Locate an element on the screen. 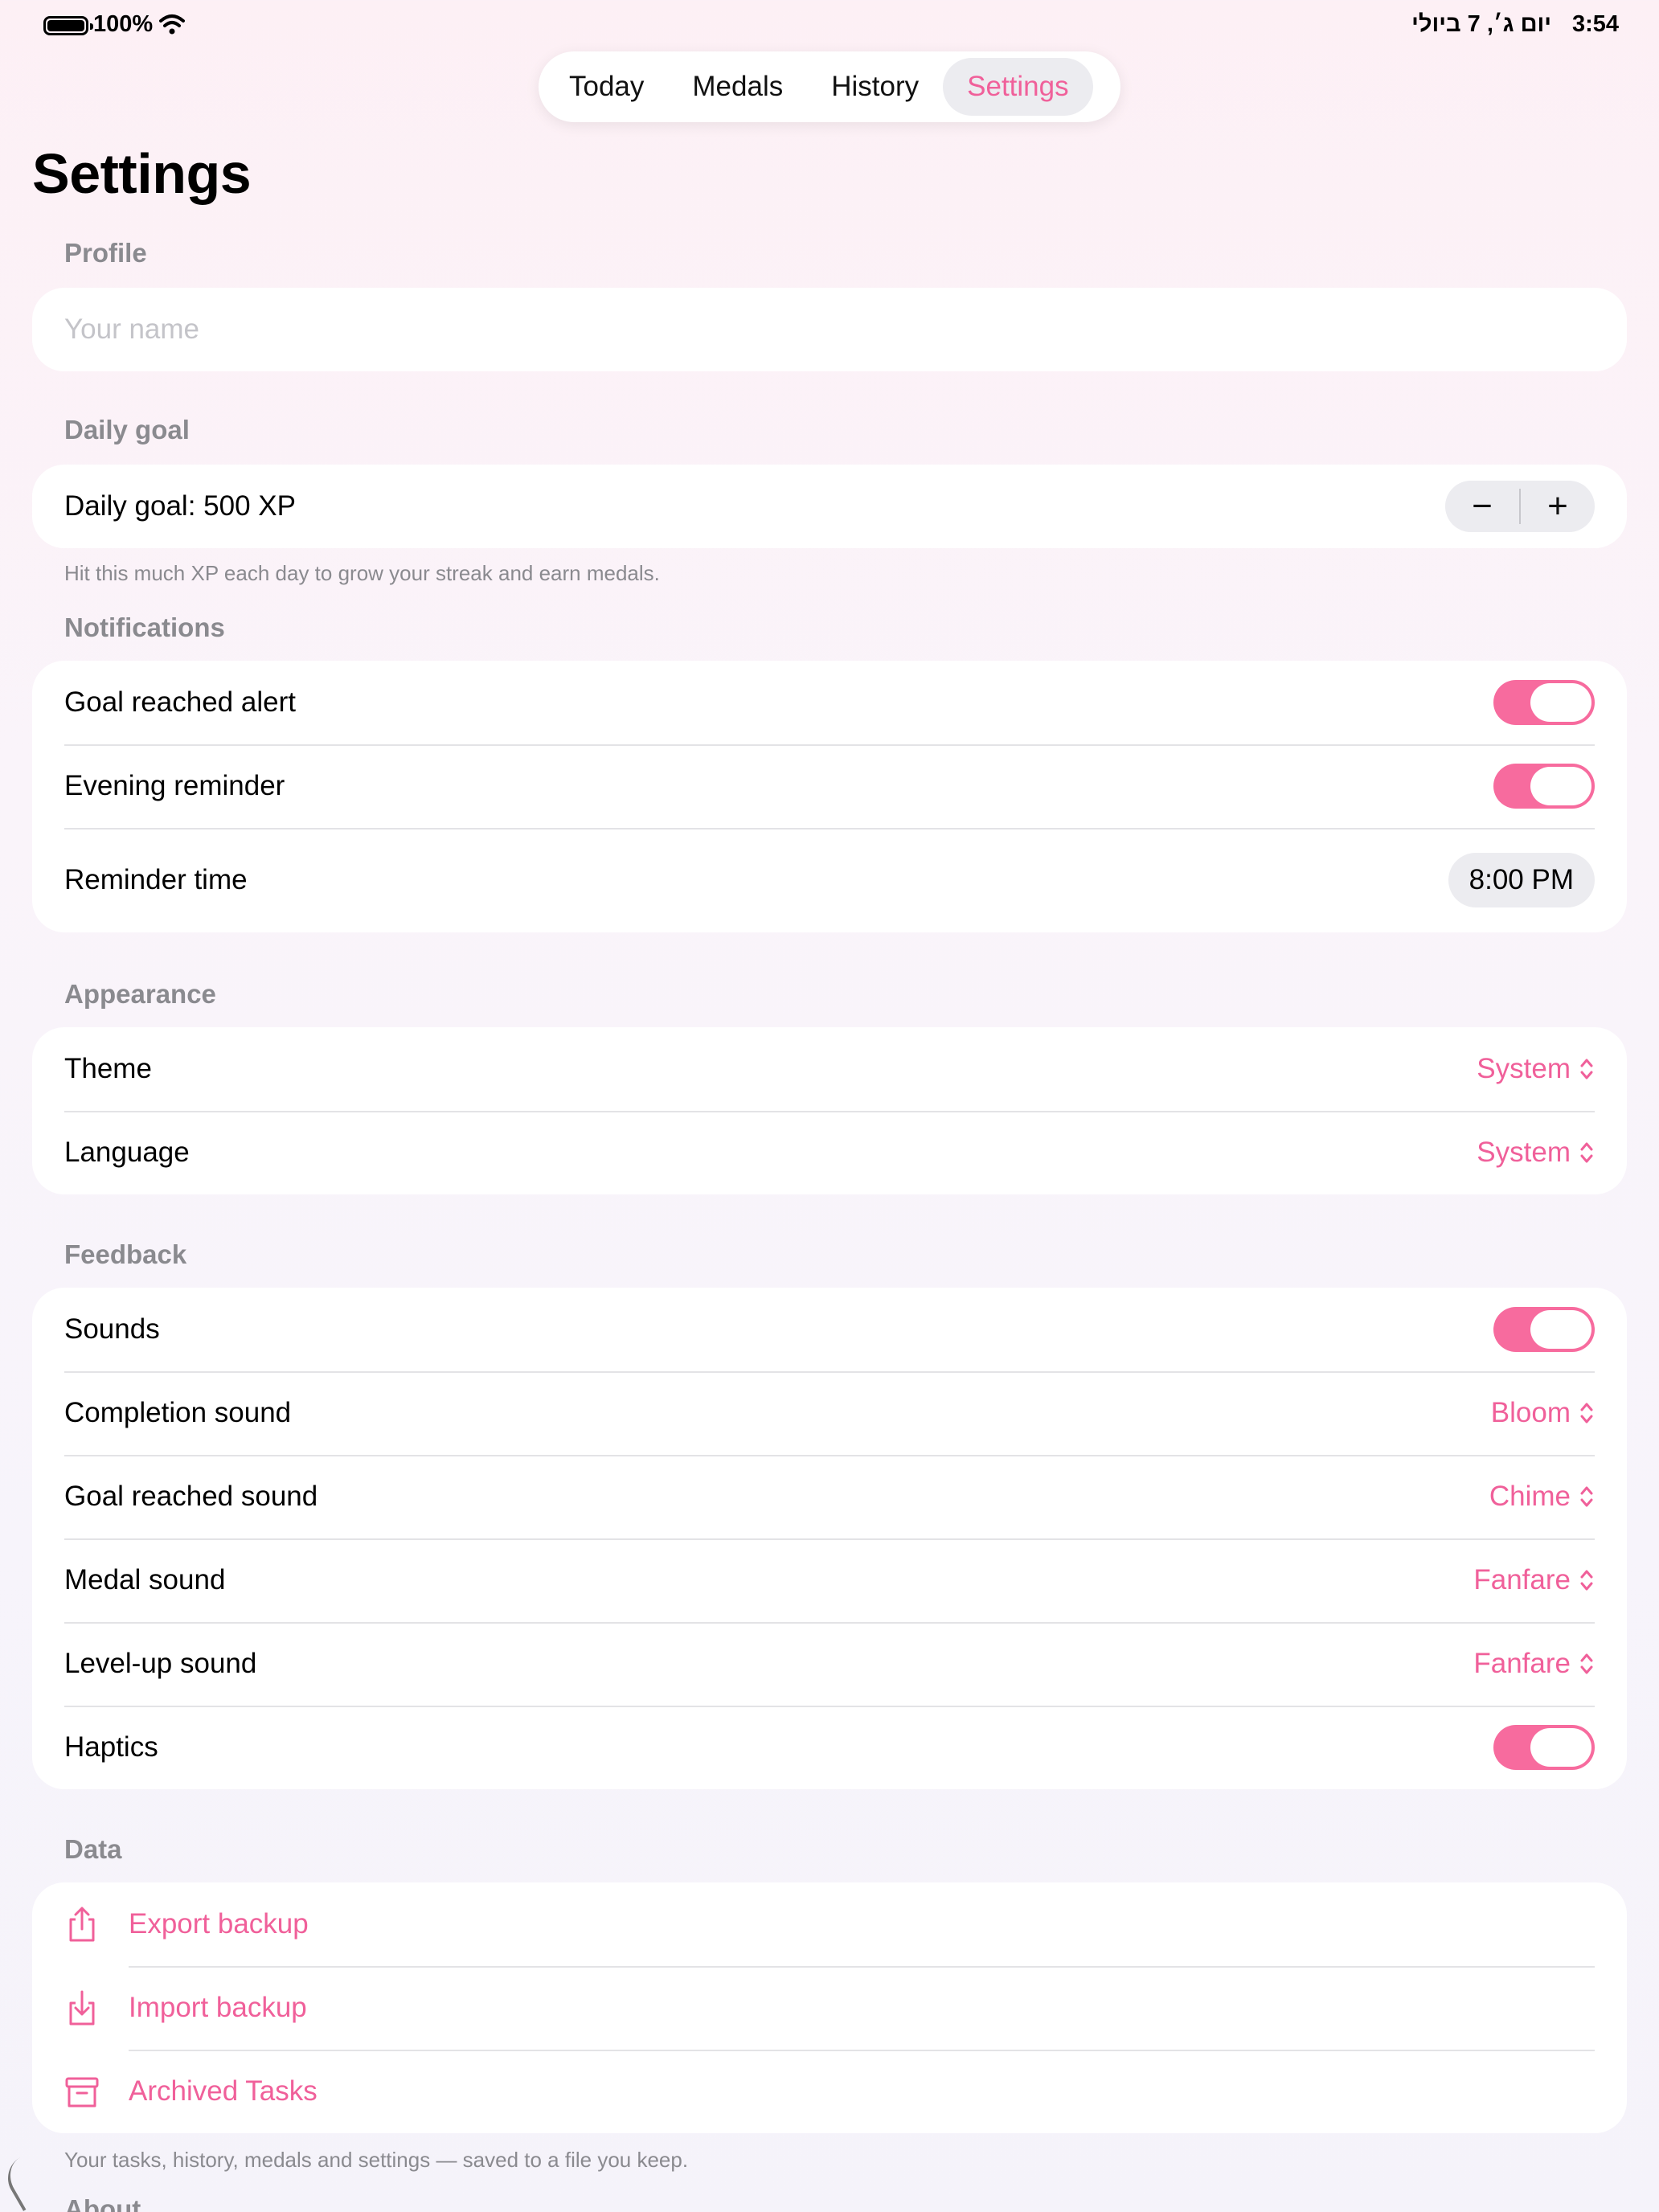  status-bar: 100% יום ג׳, 7 ביולי 3:54 is located at coordinates (829, 25).